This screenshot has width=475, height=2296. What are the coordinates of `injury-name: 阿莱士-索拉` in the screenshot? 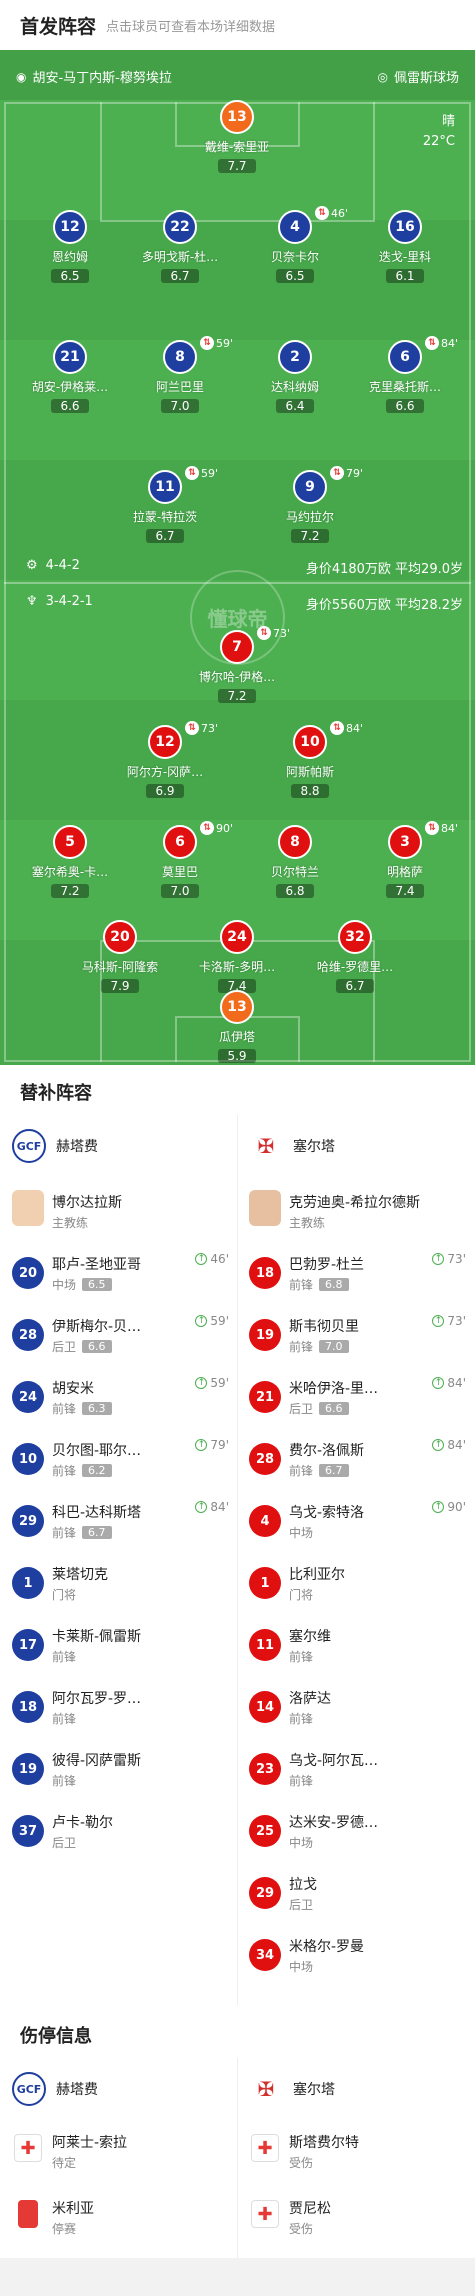 It's located at (90, 2143).